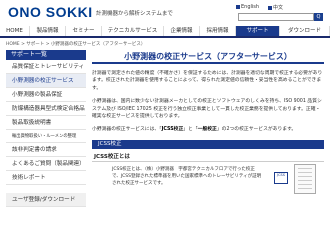 The width and height of the screenshot is (330, 250). What do you see at coordinates (46, 81) in the screenshot?
I see `sidebar-item-calibration: 小野測器の校正サービス` at bounding box center [46, 81].